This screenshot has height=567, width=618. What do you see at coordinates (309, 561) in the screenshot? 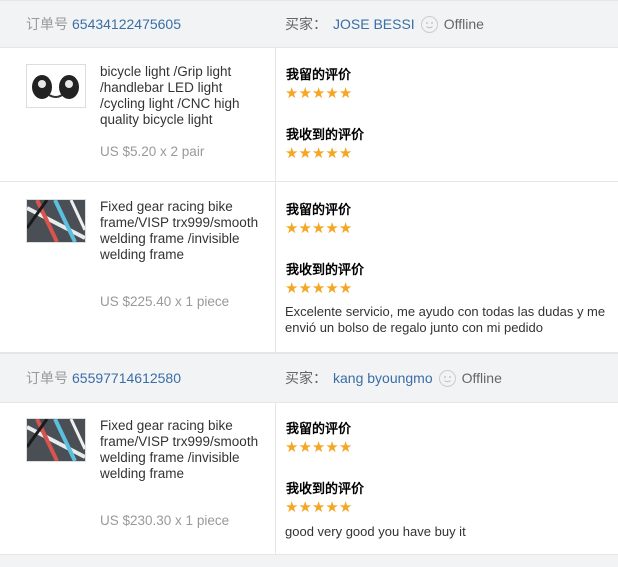
I see `next-order-header-edge` at bounding box center [309, 561].